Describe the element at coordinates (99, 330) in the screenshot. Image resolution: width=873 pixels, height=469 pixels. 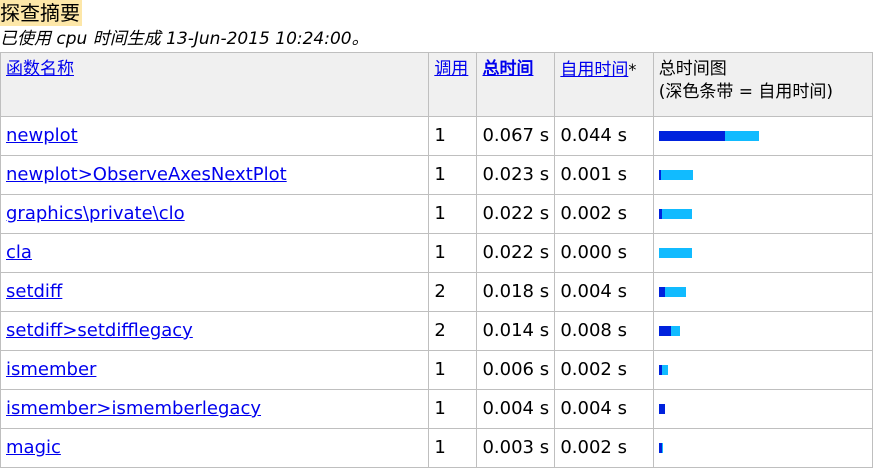
I see `function-name-link: setdiff>setdifflegacy` at that location.